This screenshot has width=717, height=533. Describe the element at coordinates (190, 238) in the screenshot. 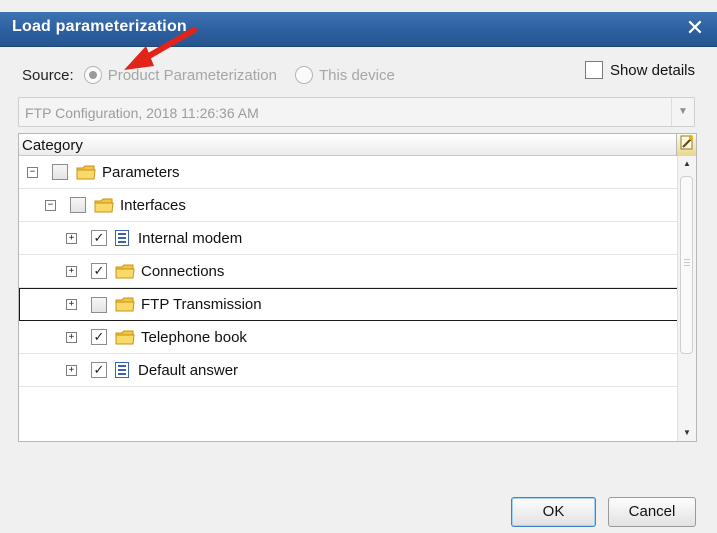

I see `tree-row-label: Internal modem` at that location.